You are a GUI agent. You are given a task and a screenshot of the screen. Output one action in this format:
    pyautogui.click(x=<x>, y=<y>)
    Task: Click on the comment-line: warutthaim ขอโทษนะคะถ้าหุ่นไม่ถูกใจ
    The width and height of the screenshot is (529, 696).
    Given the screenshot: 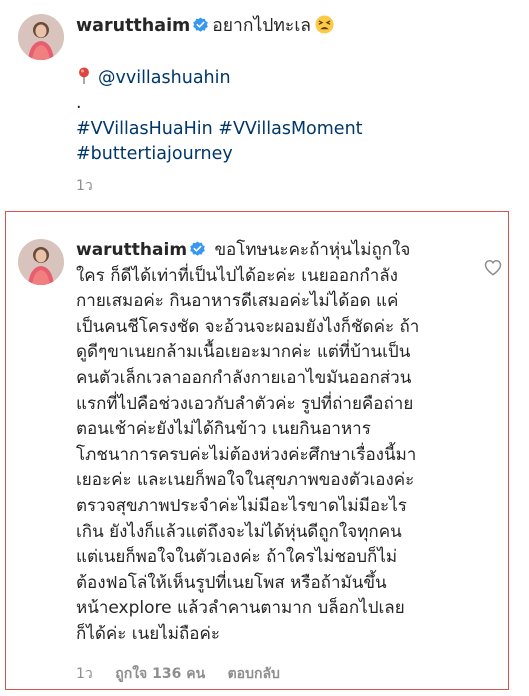 What is the action you would take?
    pyautogui.click(x=281, y=251)
    